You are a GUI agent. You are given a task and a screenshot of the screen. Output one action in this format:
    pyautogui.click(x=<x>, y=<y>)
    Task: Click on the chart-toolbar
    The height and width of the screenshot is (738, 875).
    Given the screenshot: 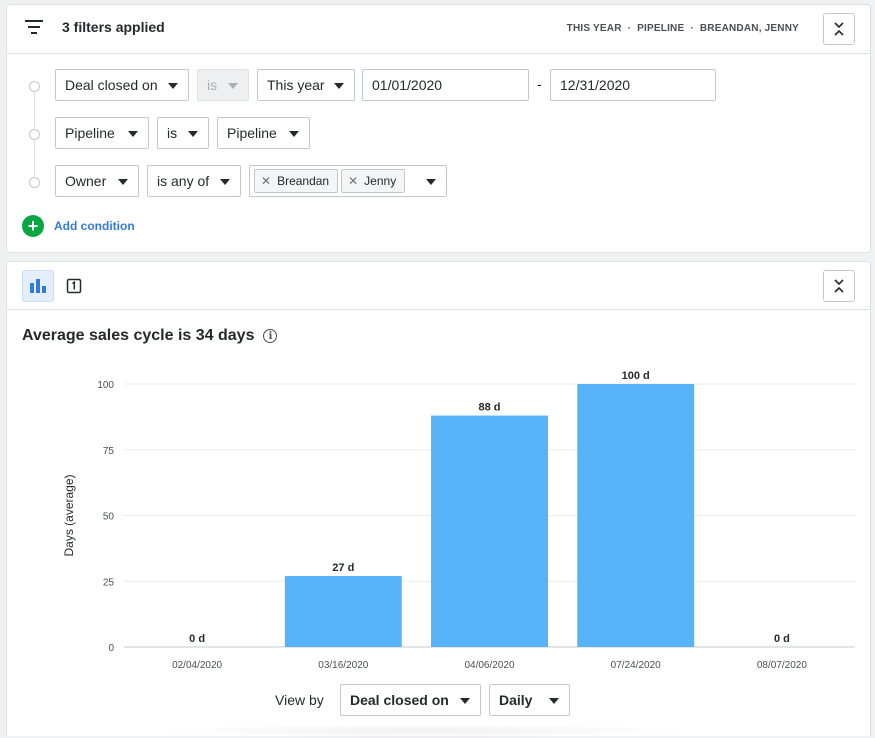 What is the action you would take?
    pyautogui.click(x=438, y=286)
    